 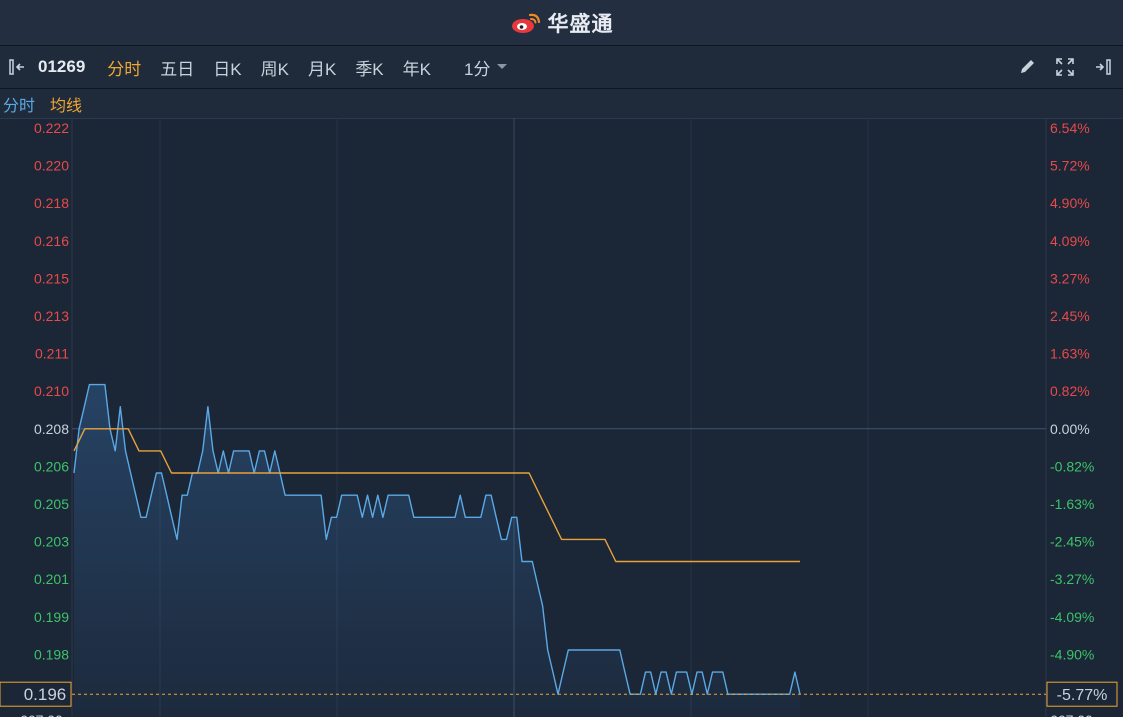 I want to click on tab-yearly-k: 年K, so click(x=417, y=67).